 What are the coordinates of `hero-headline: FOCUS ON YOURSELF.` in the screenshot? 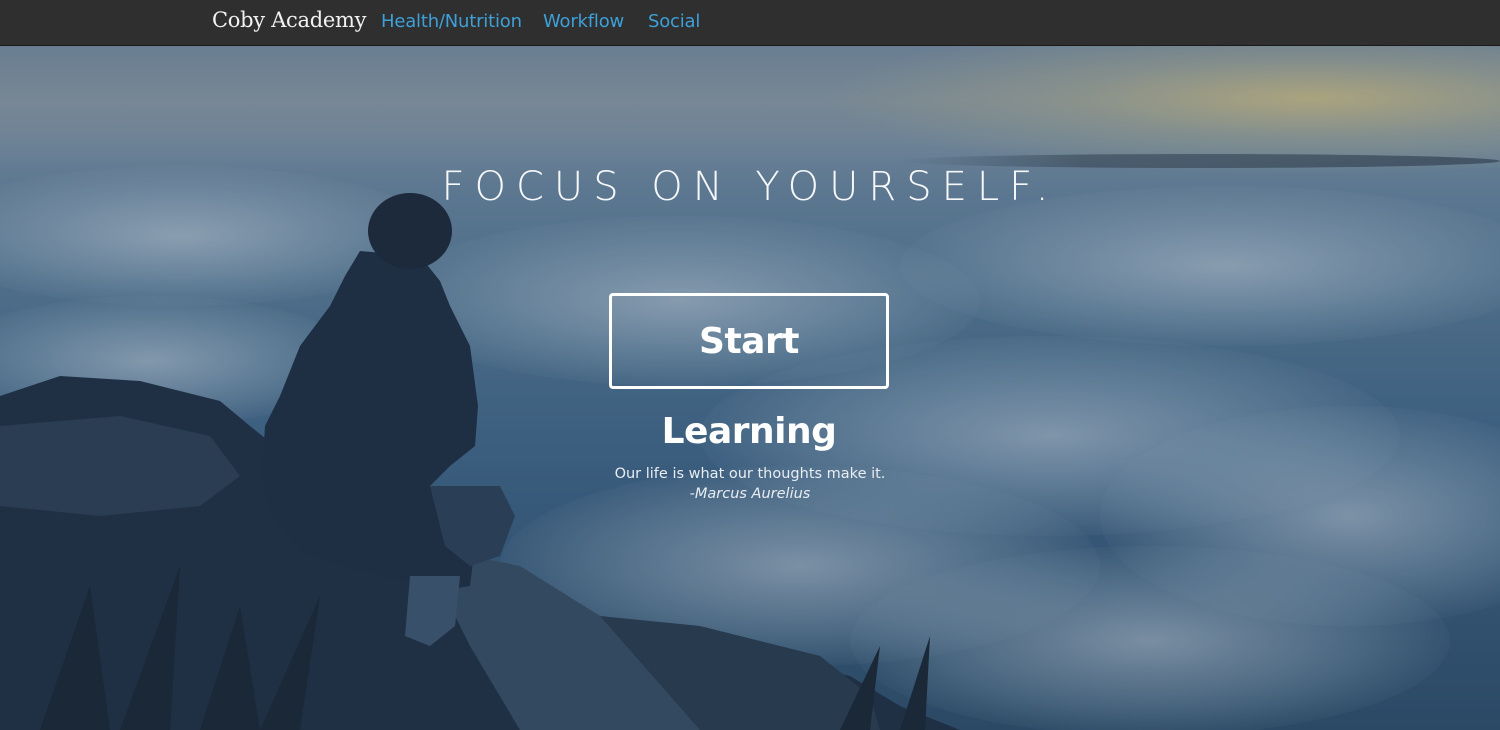 It's located at (750, 187).